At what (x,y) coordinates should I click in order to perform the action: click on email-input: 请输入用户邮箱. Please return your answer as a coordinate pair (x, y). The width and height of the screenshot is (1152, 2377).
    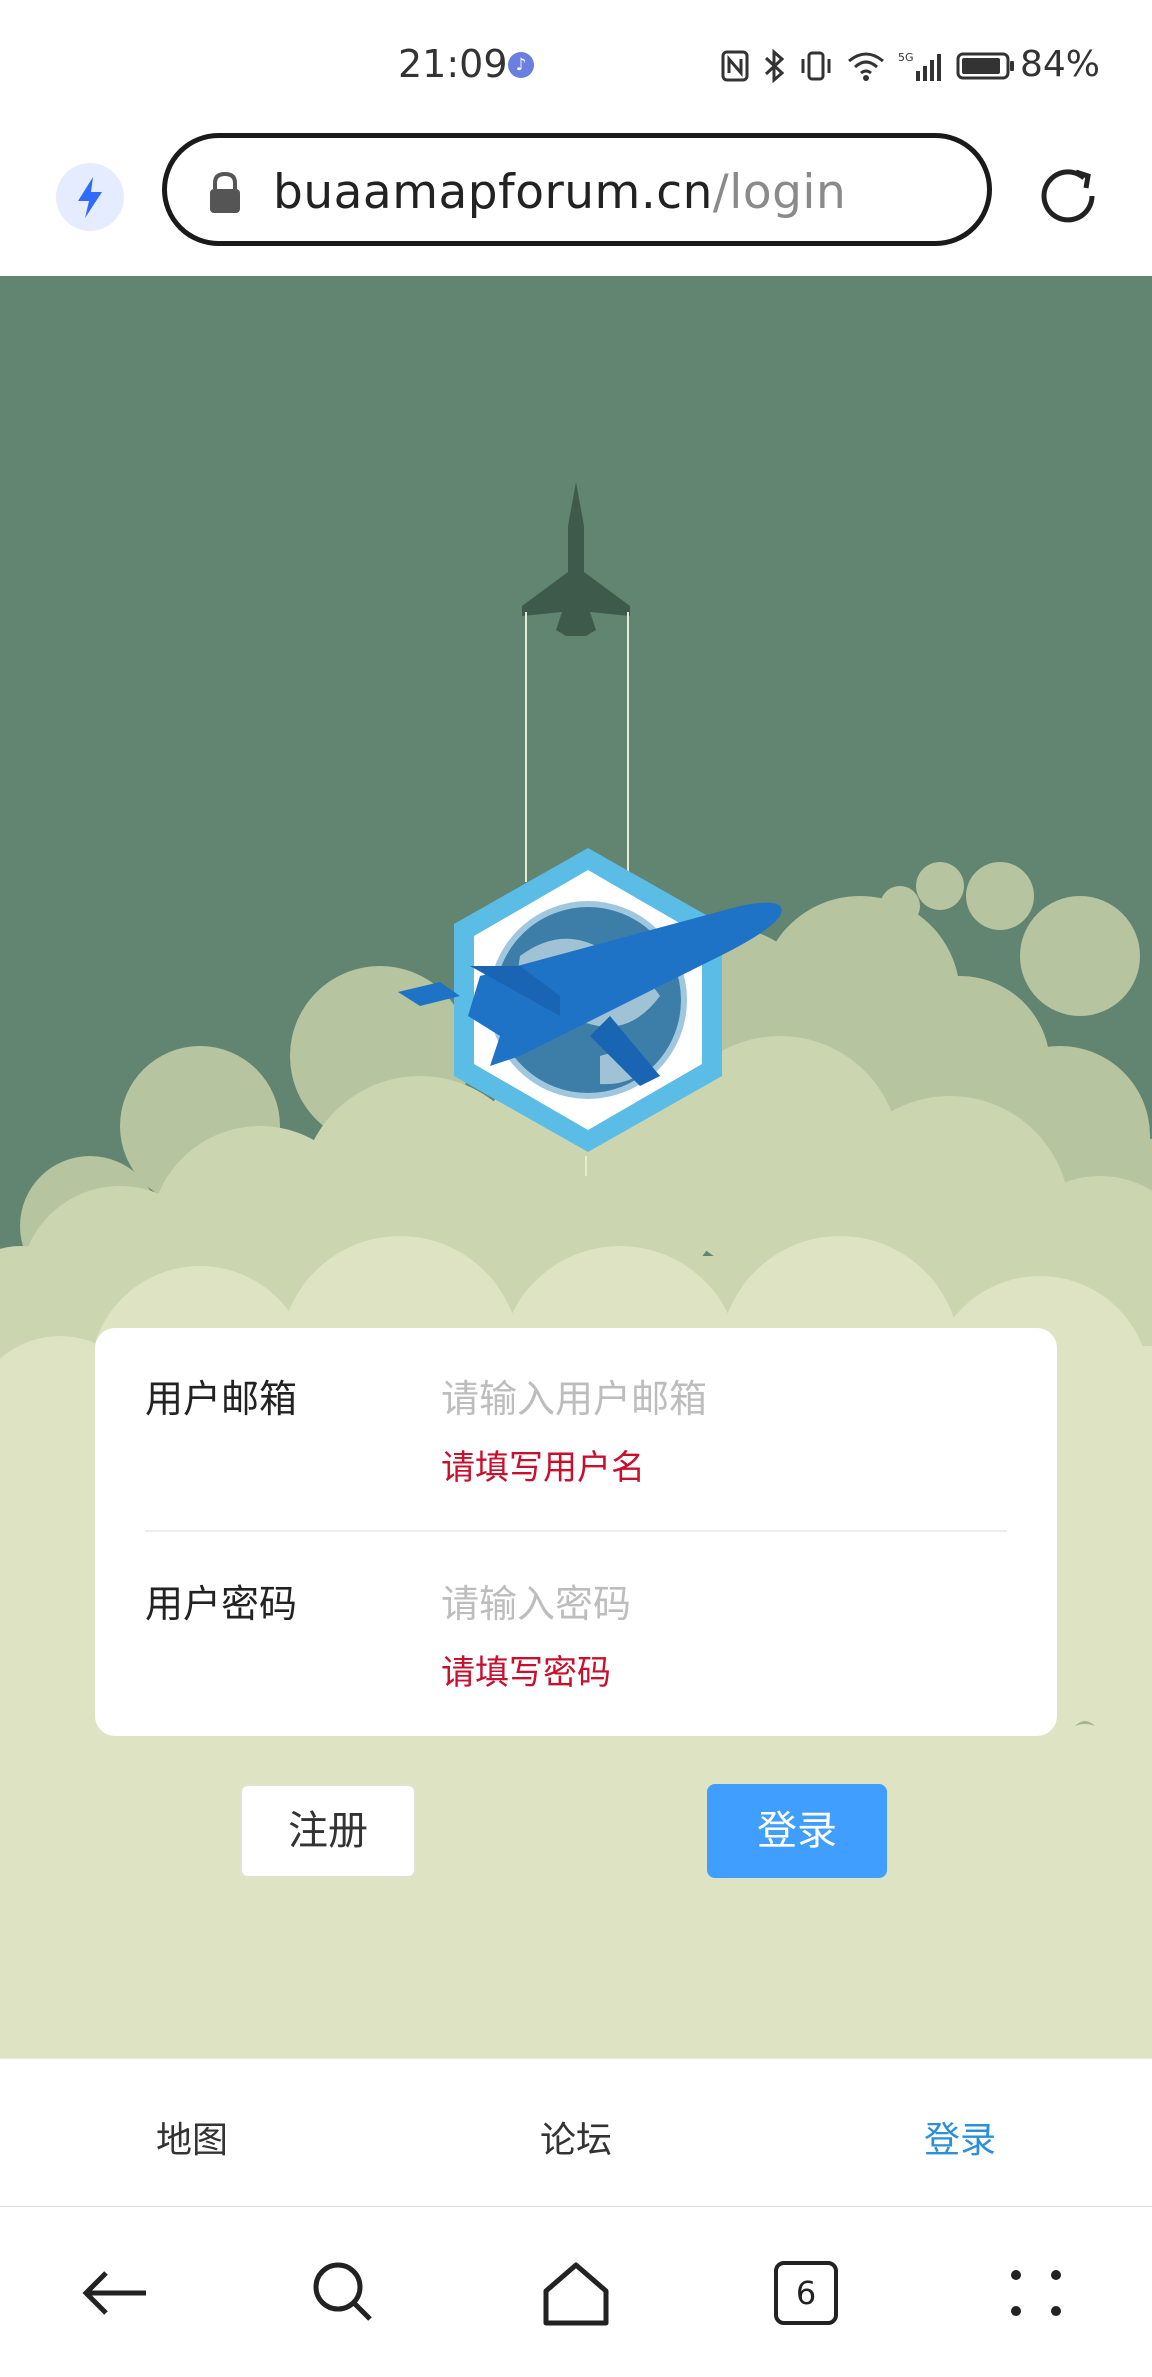
    Looking at the image, I should click on (574, 1395).